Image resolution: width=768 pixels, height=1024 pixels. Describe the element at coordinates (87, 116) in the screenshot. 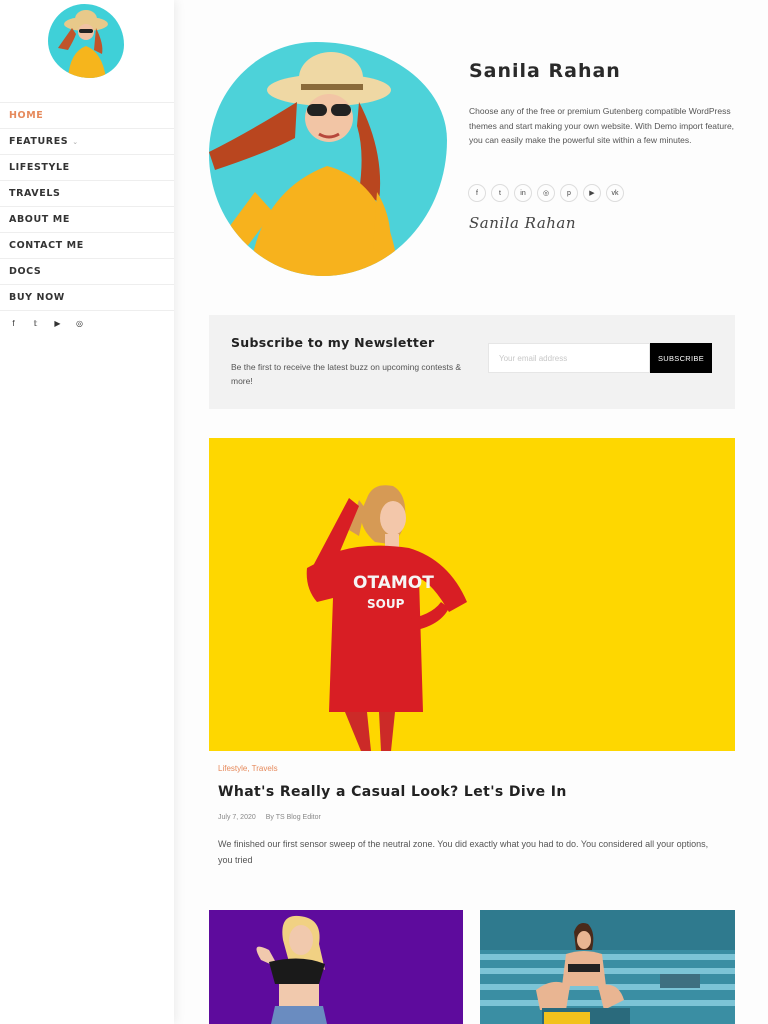

I see `nav-item-home: HOME` at that location.